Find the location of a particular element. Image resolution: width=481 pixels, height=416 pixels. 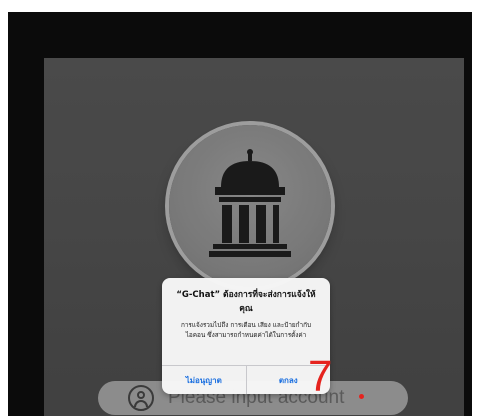

app-logo is located at coordinates (250, 206).